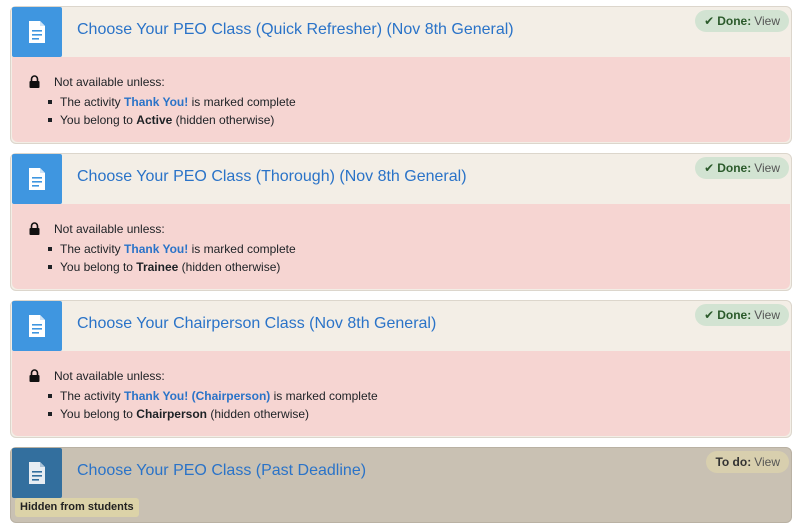 The height and width of the screenshot is (527, 801). What do you see at coordinates (733, 462) in the screenshot?
I see `status-label: To do:` at bounding box center [733, 462].